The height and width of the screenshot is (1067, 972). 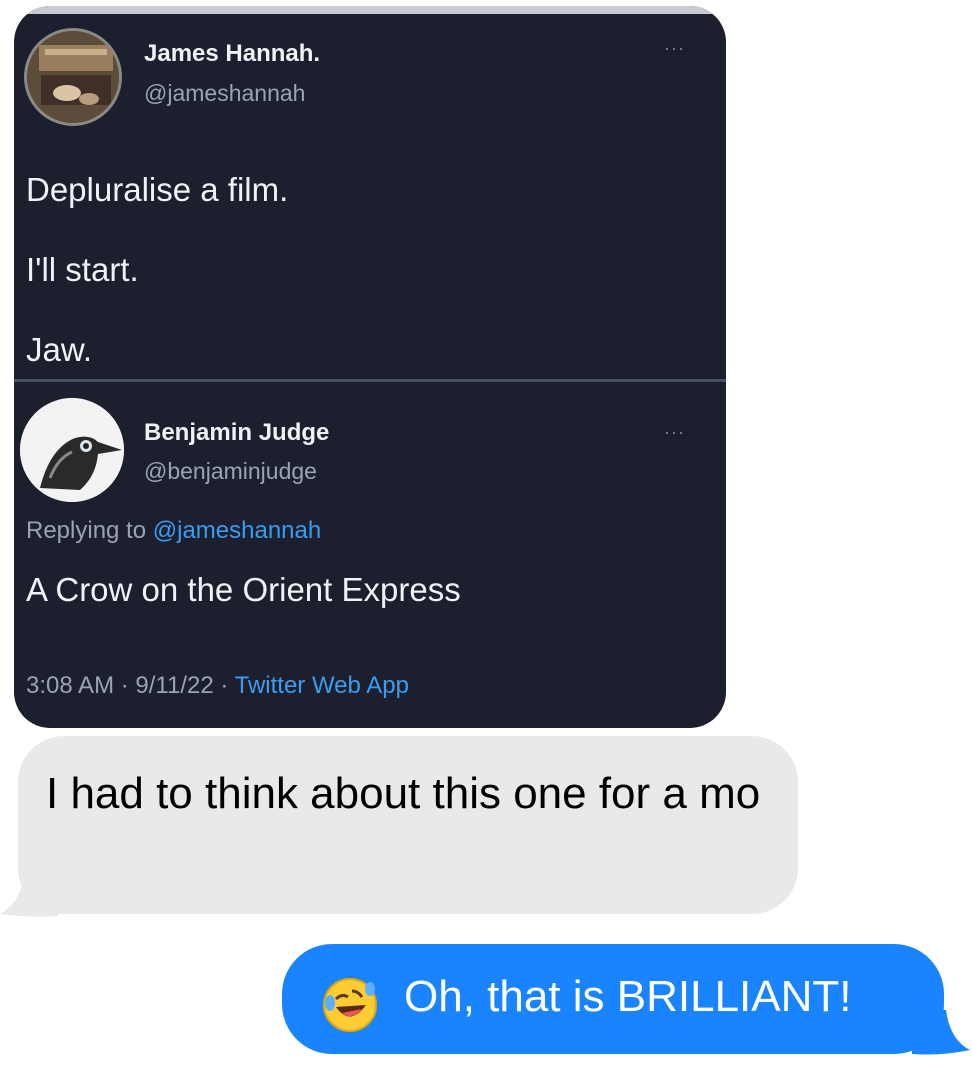 I want to click on tweet-date: 9/11/22, so click(x=174, y=685).